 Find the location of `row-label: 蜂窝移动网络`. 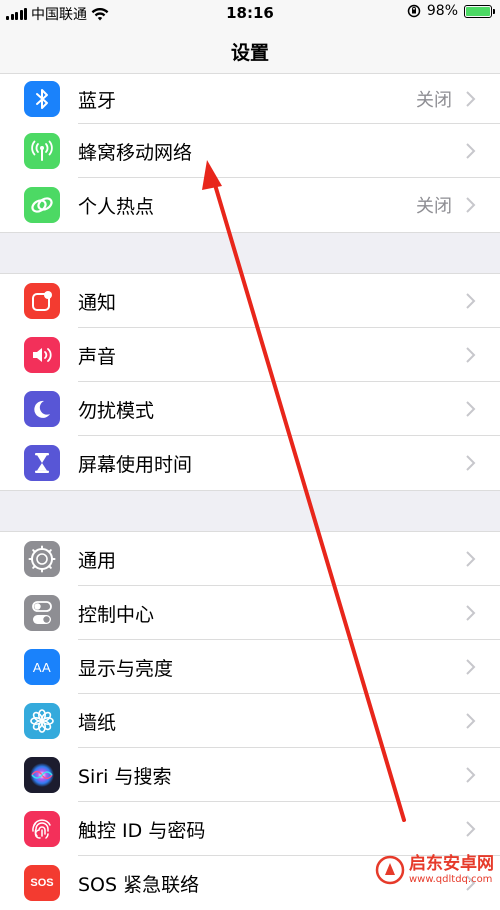

row-label: 蜂窝移动网络 is located at coordinates (135, 152).